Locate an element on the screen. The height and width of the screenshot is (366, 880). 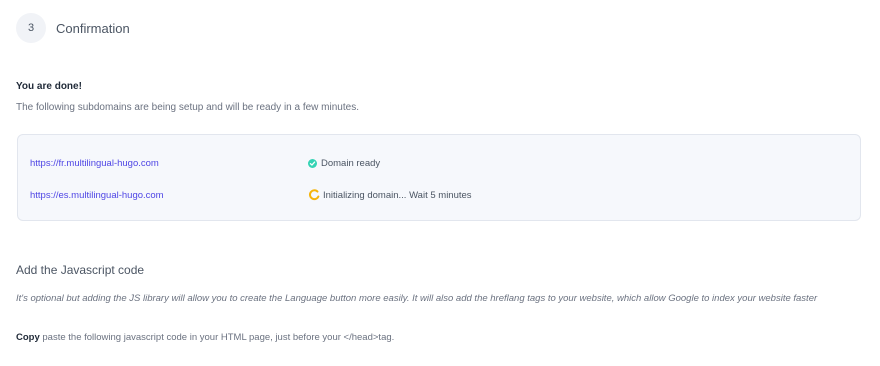
domain-status-text: Initializing domain... Wait 5 minutes is located at coordinates (397, 195).